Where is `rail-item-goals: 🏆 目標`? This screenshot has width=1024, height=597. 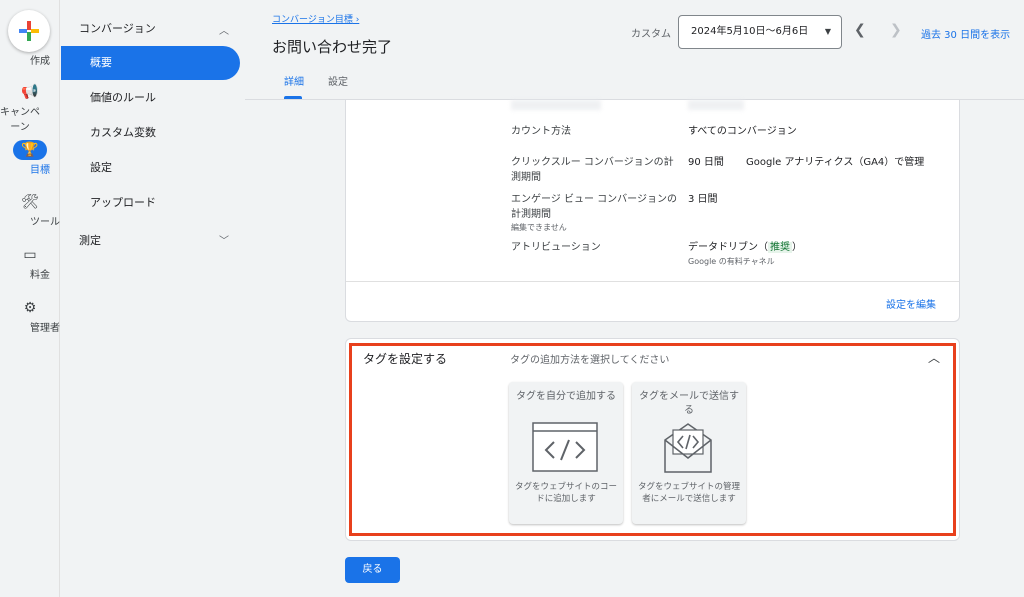
rail-item-goals: 🏆 目標 is located at coordinates (30, 158).